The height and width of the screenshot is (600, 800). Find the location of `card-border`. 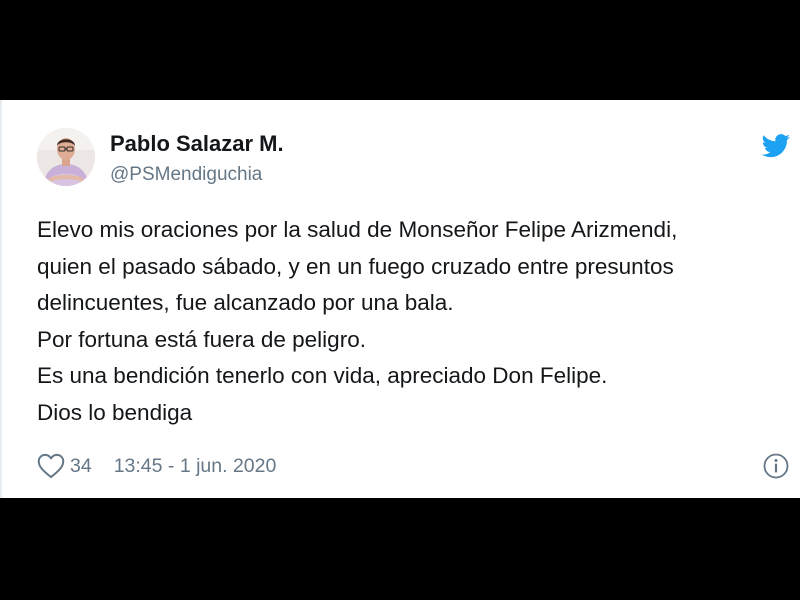

card-border is located at coordinates (1, 299).